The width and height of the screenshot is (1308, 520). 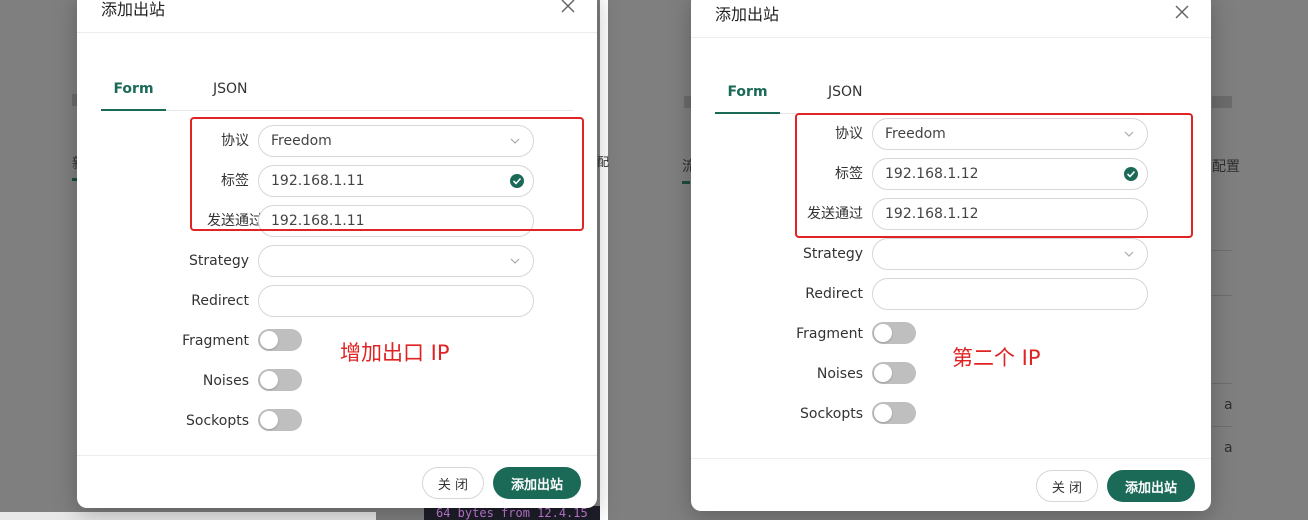 I want to click on background-bar, so click(x=1222, y=102).